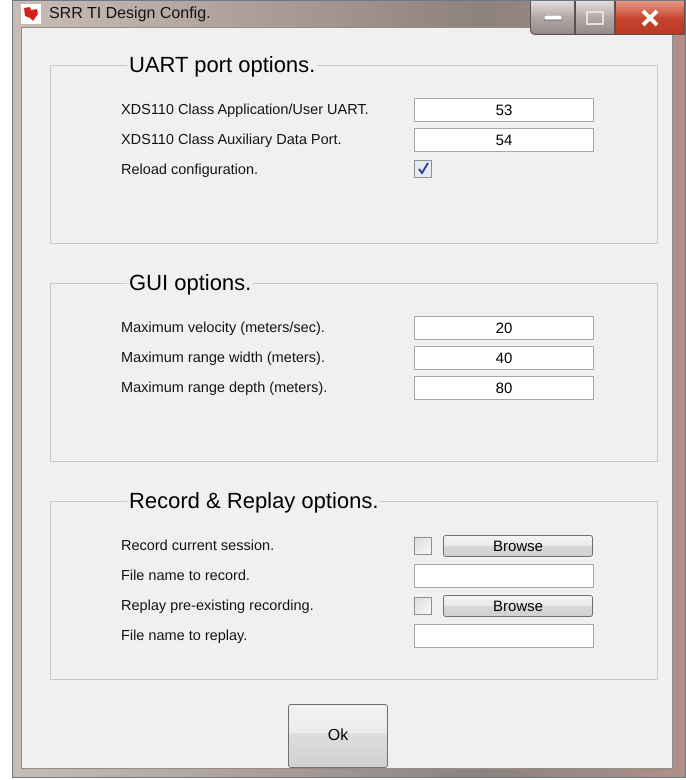  What do you see at coordinates (184, 636) in the screenshot?
I see `field-label: File name to replay.` at bounding box center [184, 636].